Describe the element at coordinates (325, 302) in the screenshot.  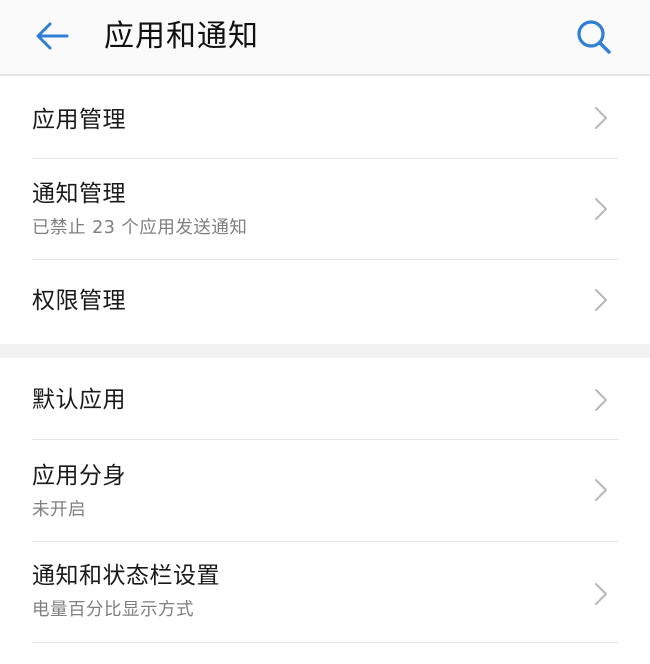
I see `settings-row-permission-management: 权限管理` at that location.